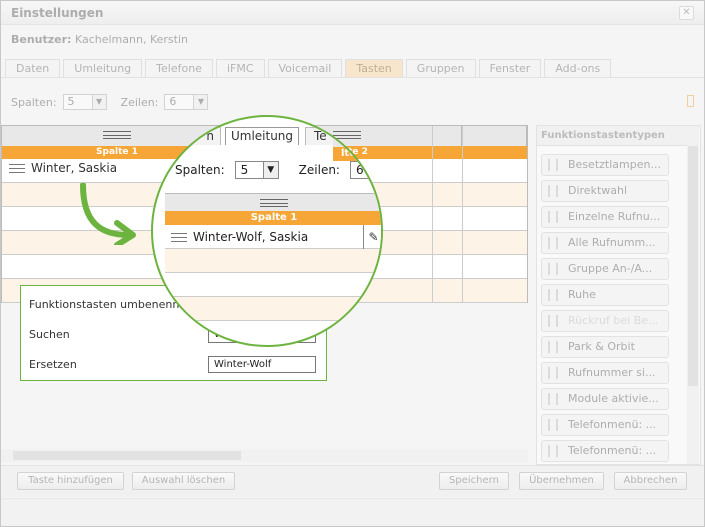 The image size is (705, 527). What do you see at coordinates (605, 347) in the screenshot?
I see `function-key-item: Park & Orbit` at bounding box center [605, 347].